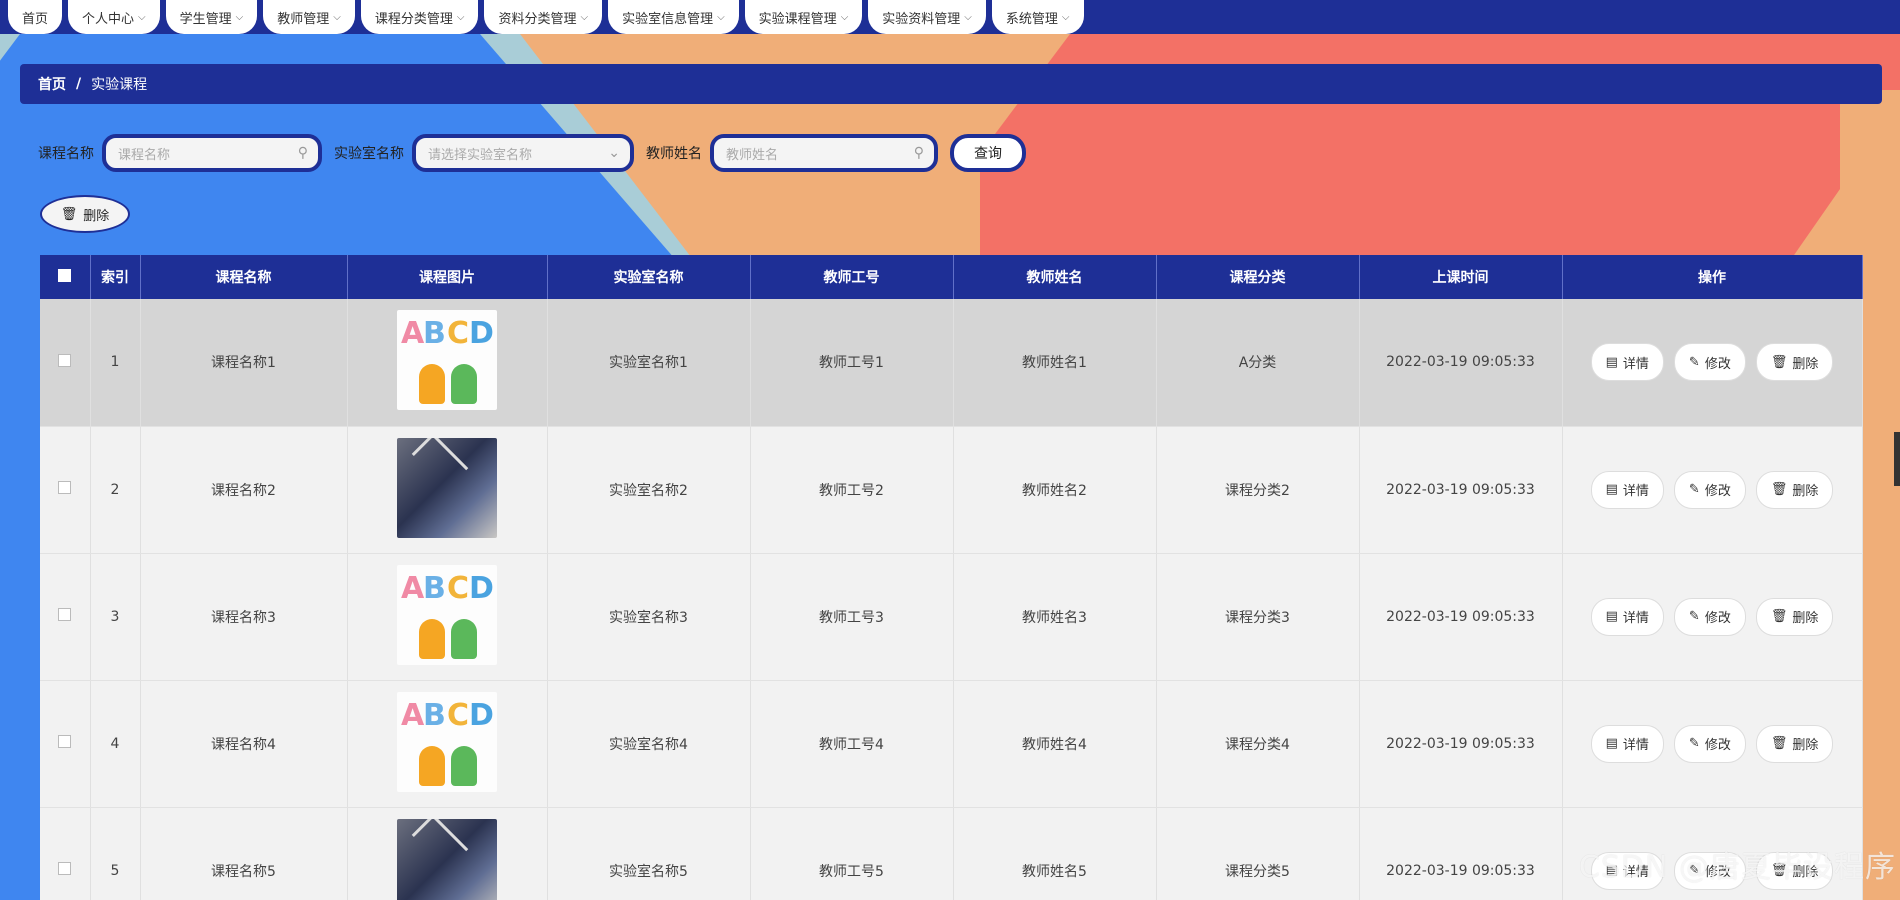 The width and height of the screenshot is (1900, 900). I want to click on nav-item: 个人中心 ⌵, so click(114, 17).